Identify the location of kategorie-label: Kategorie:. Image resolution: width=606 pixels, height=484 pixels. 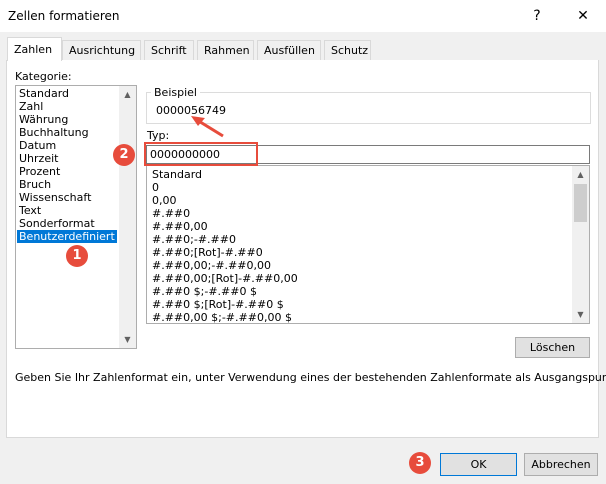
(43, 76).